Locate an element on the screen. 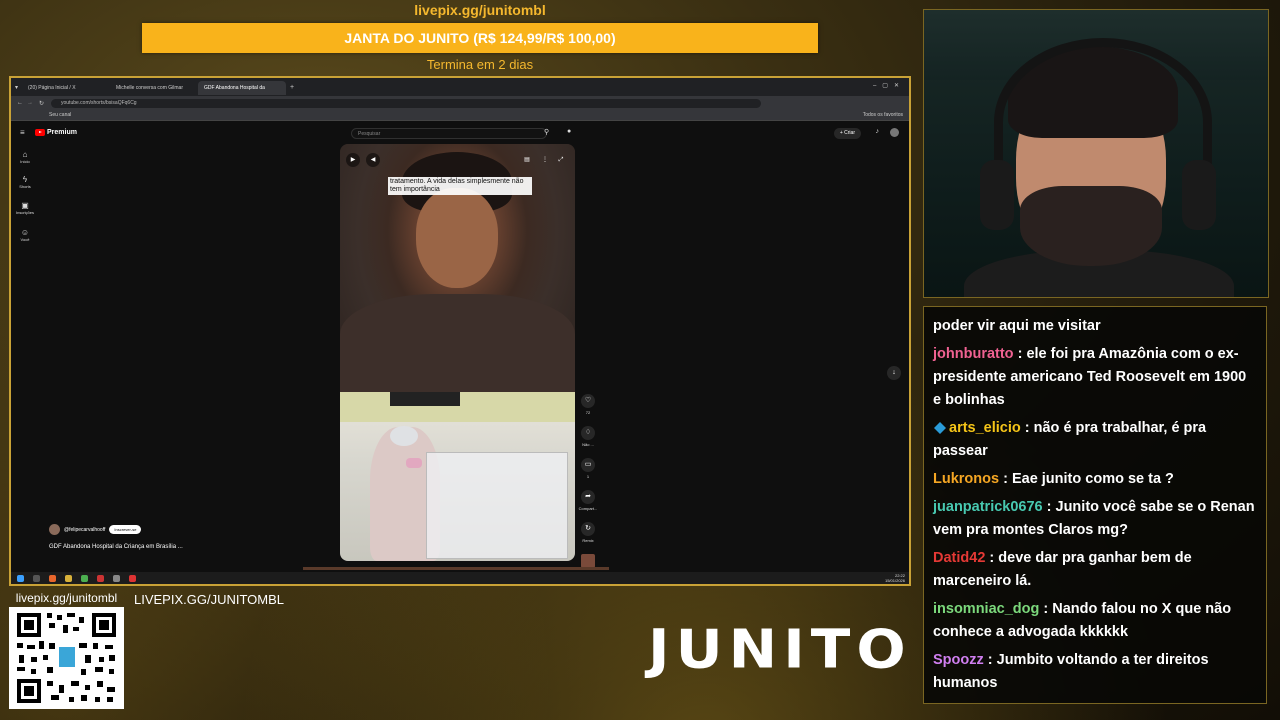 The height and width of the screenshot is (720, 1280). sidebar-item-home: ⌂ Início is located at coordinates (25, 157).